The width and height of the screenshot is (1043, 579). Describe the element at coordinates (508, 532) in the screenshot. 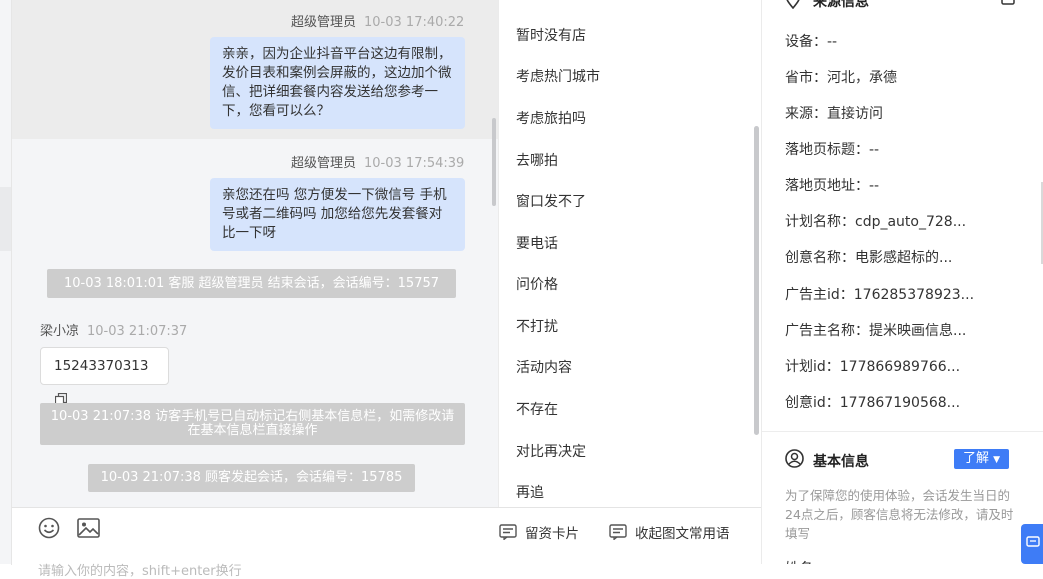

I see `card-icon` at that location.